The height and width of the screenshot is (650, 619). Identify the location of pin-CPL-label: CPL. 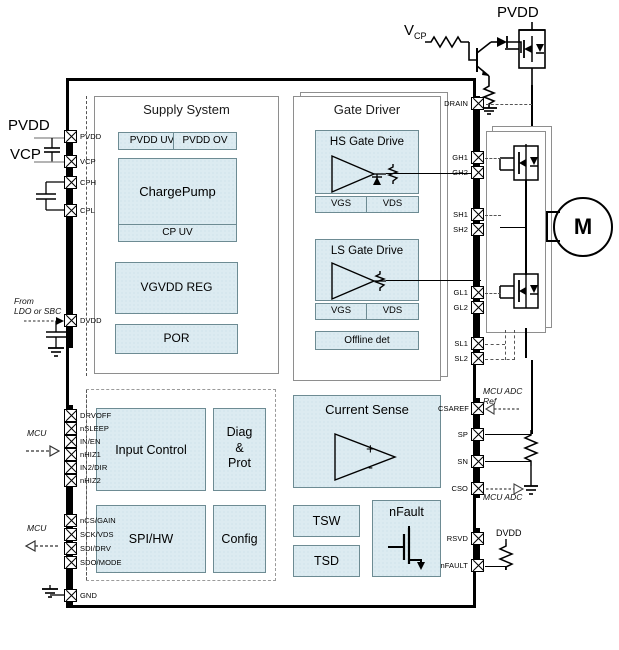
(87, 210).